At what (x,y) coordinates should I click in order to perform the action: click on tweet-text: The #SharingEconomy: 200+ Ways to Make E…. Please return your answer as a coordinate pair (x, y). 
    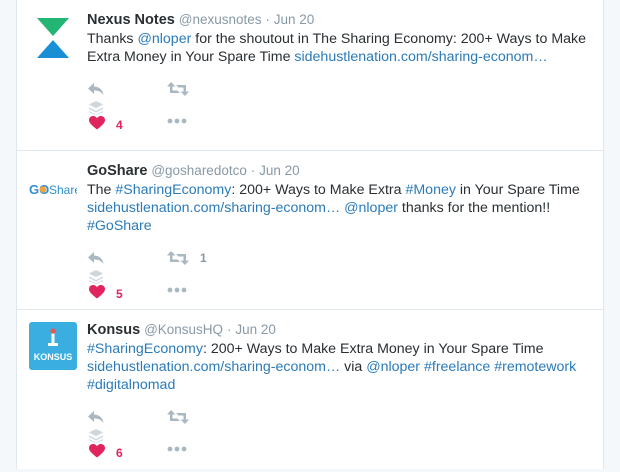
    Looking at the image, I should click on (340, 208).